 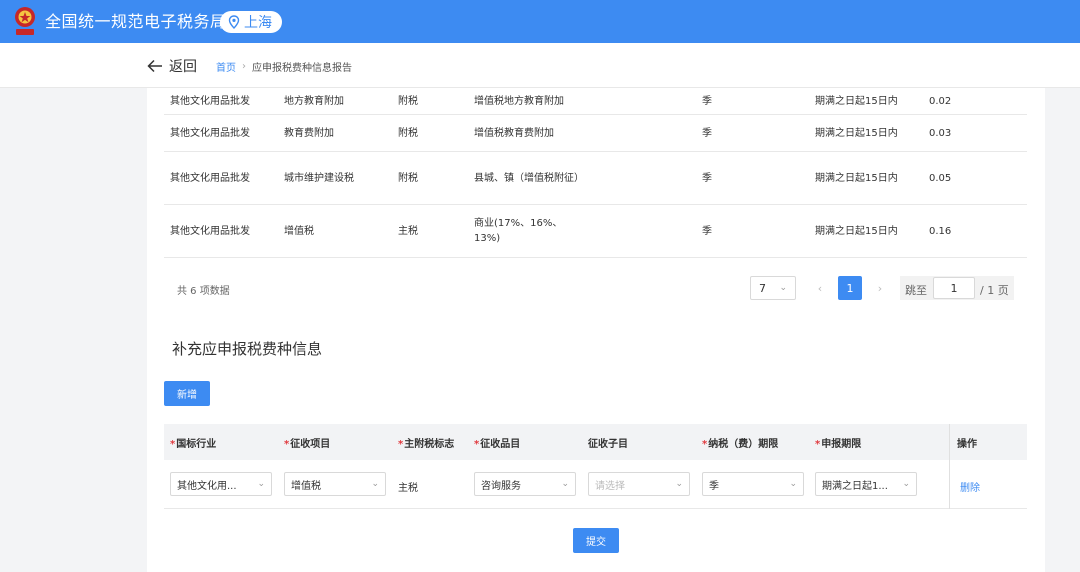 I want to click on cell-flag: 主税, so click(x=408, y=231).